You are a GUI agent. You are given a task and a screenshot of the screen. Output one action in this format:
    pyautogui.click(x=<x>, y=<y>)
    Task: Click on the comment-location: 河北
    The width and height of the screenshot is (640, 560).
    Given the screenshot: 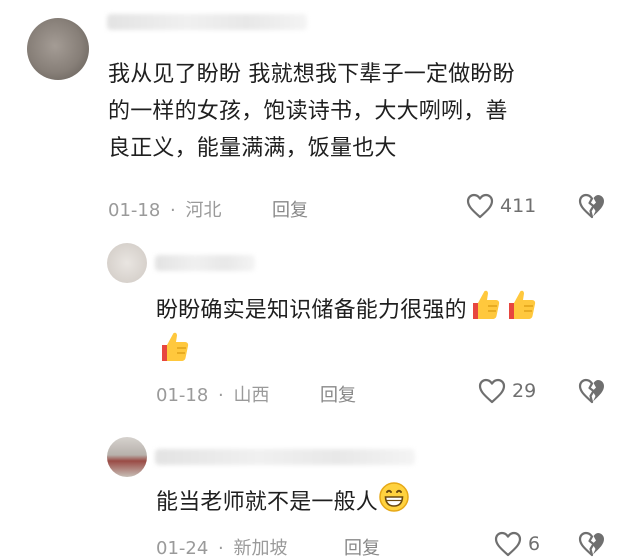 What is the action you would take?
    pyautogui.click(x=203, y=210)
    